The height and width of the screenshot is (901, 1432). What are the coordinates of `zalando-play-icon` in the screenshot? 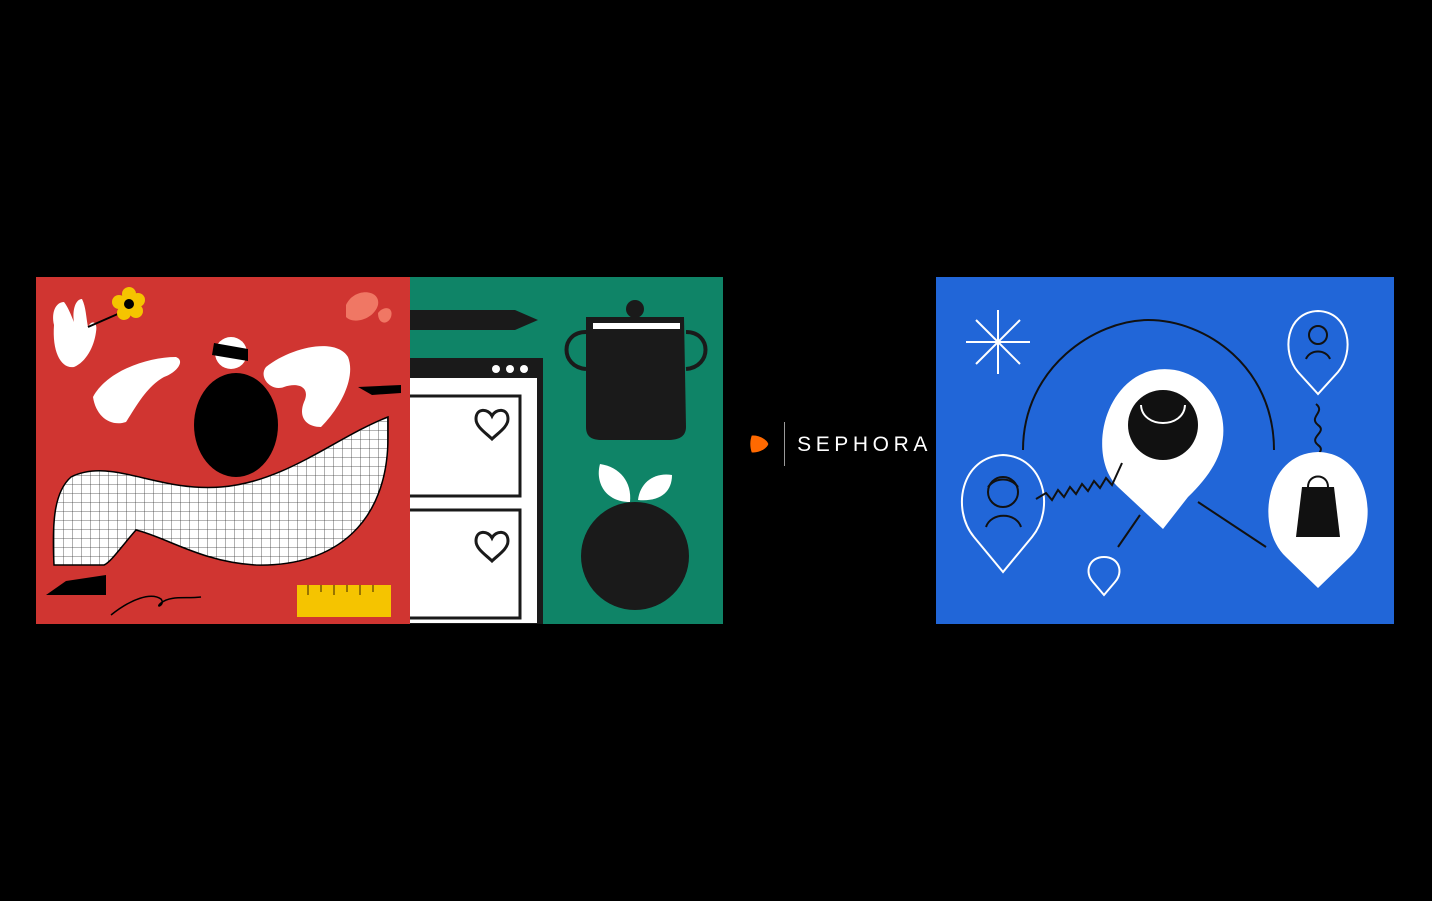 It's located at (759, 444).